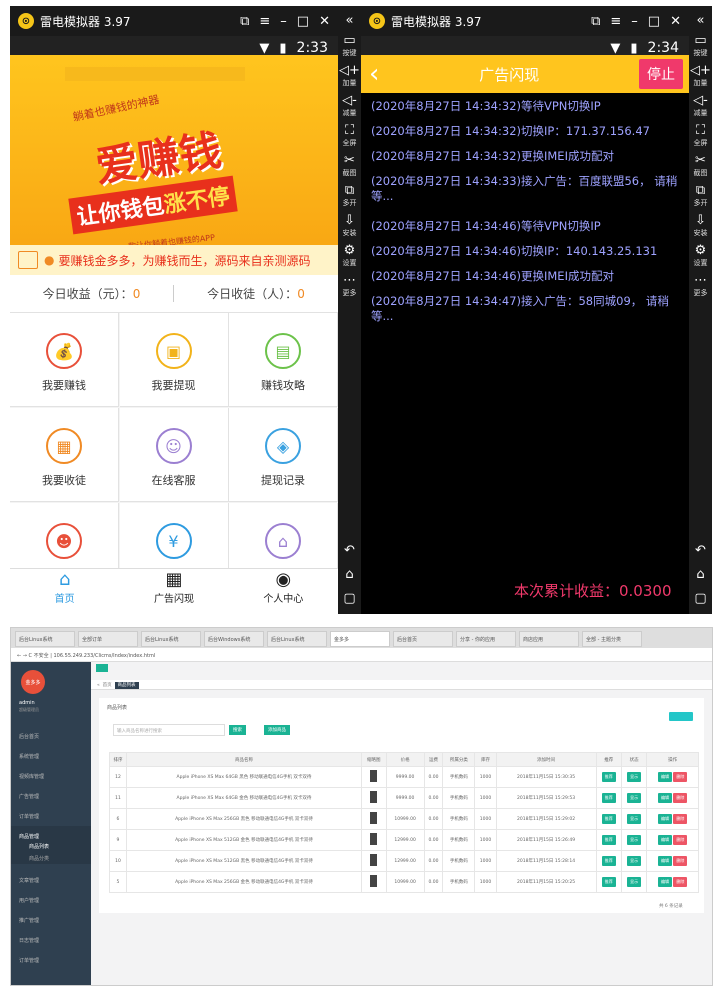 This screenshot has height=996, width=723. What do you see at coordinates (51, 920) in the screenshot?
I see `sidebar-item: 推广管理` at bounding box center [51, 920].